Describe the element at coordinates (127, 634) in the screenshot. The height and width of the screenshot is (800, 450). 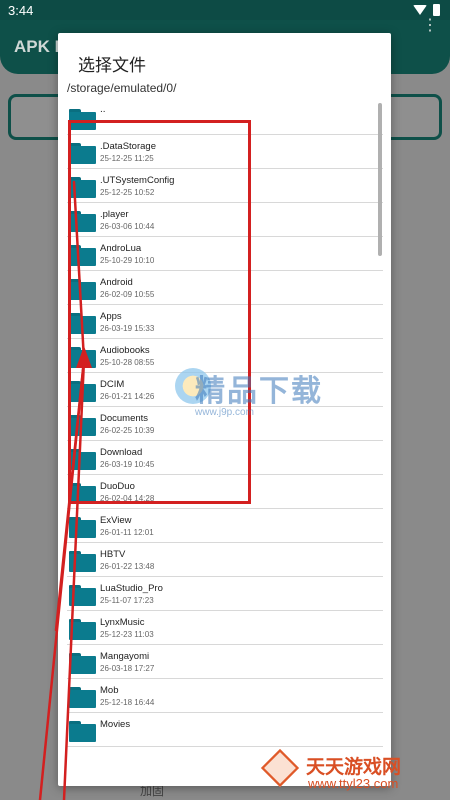
I see `folder-date: 25-12-23 11:03` at that location.